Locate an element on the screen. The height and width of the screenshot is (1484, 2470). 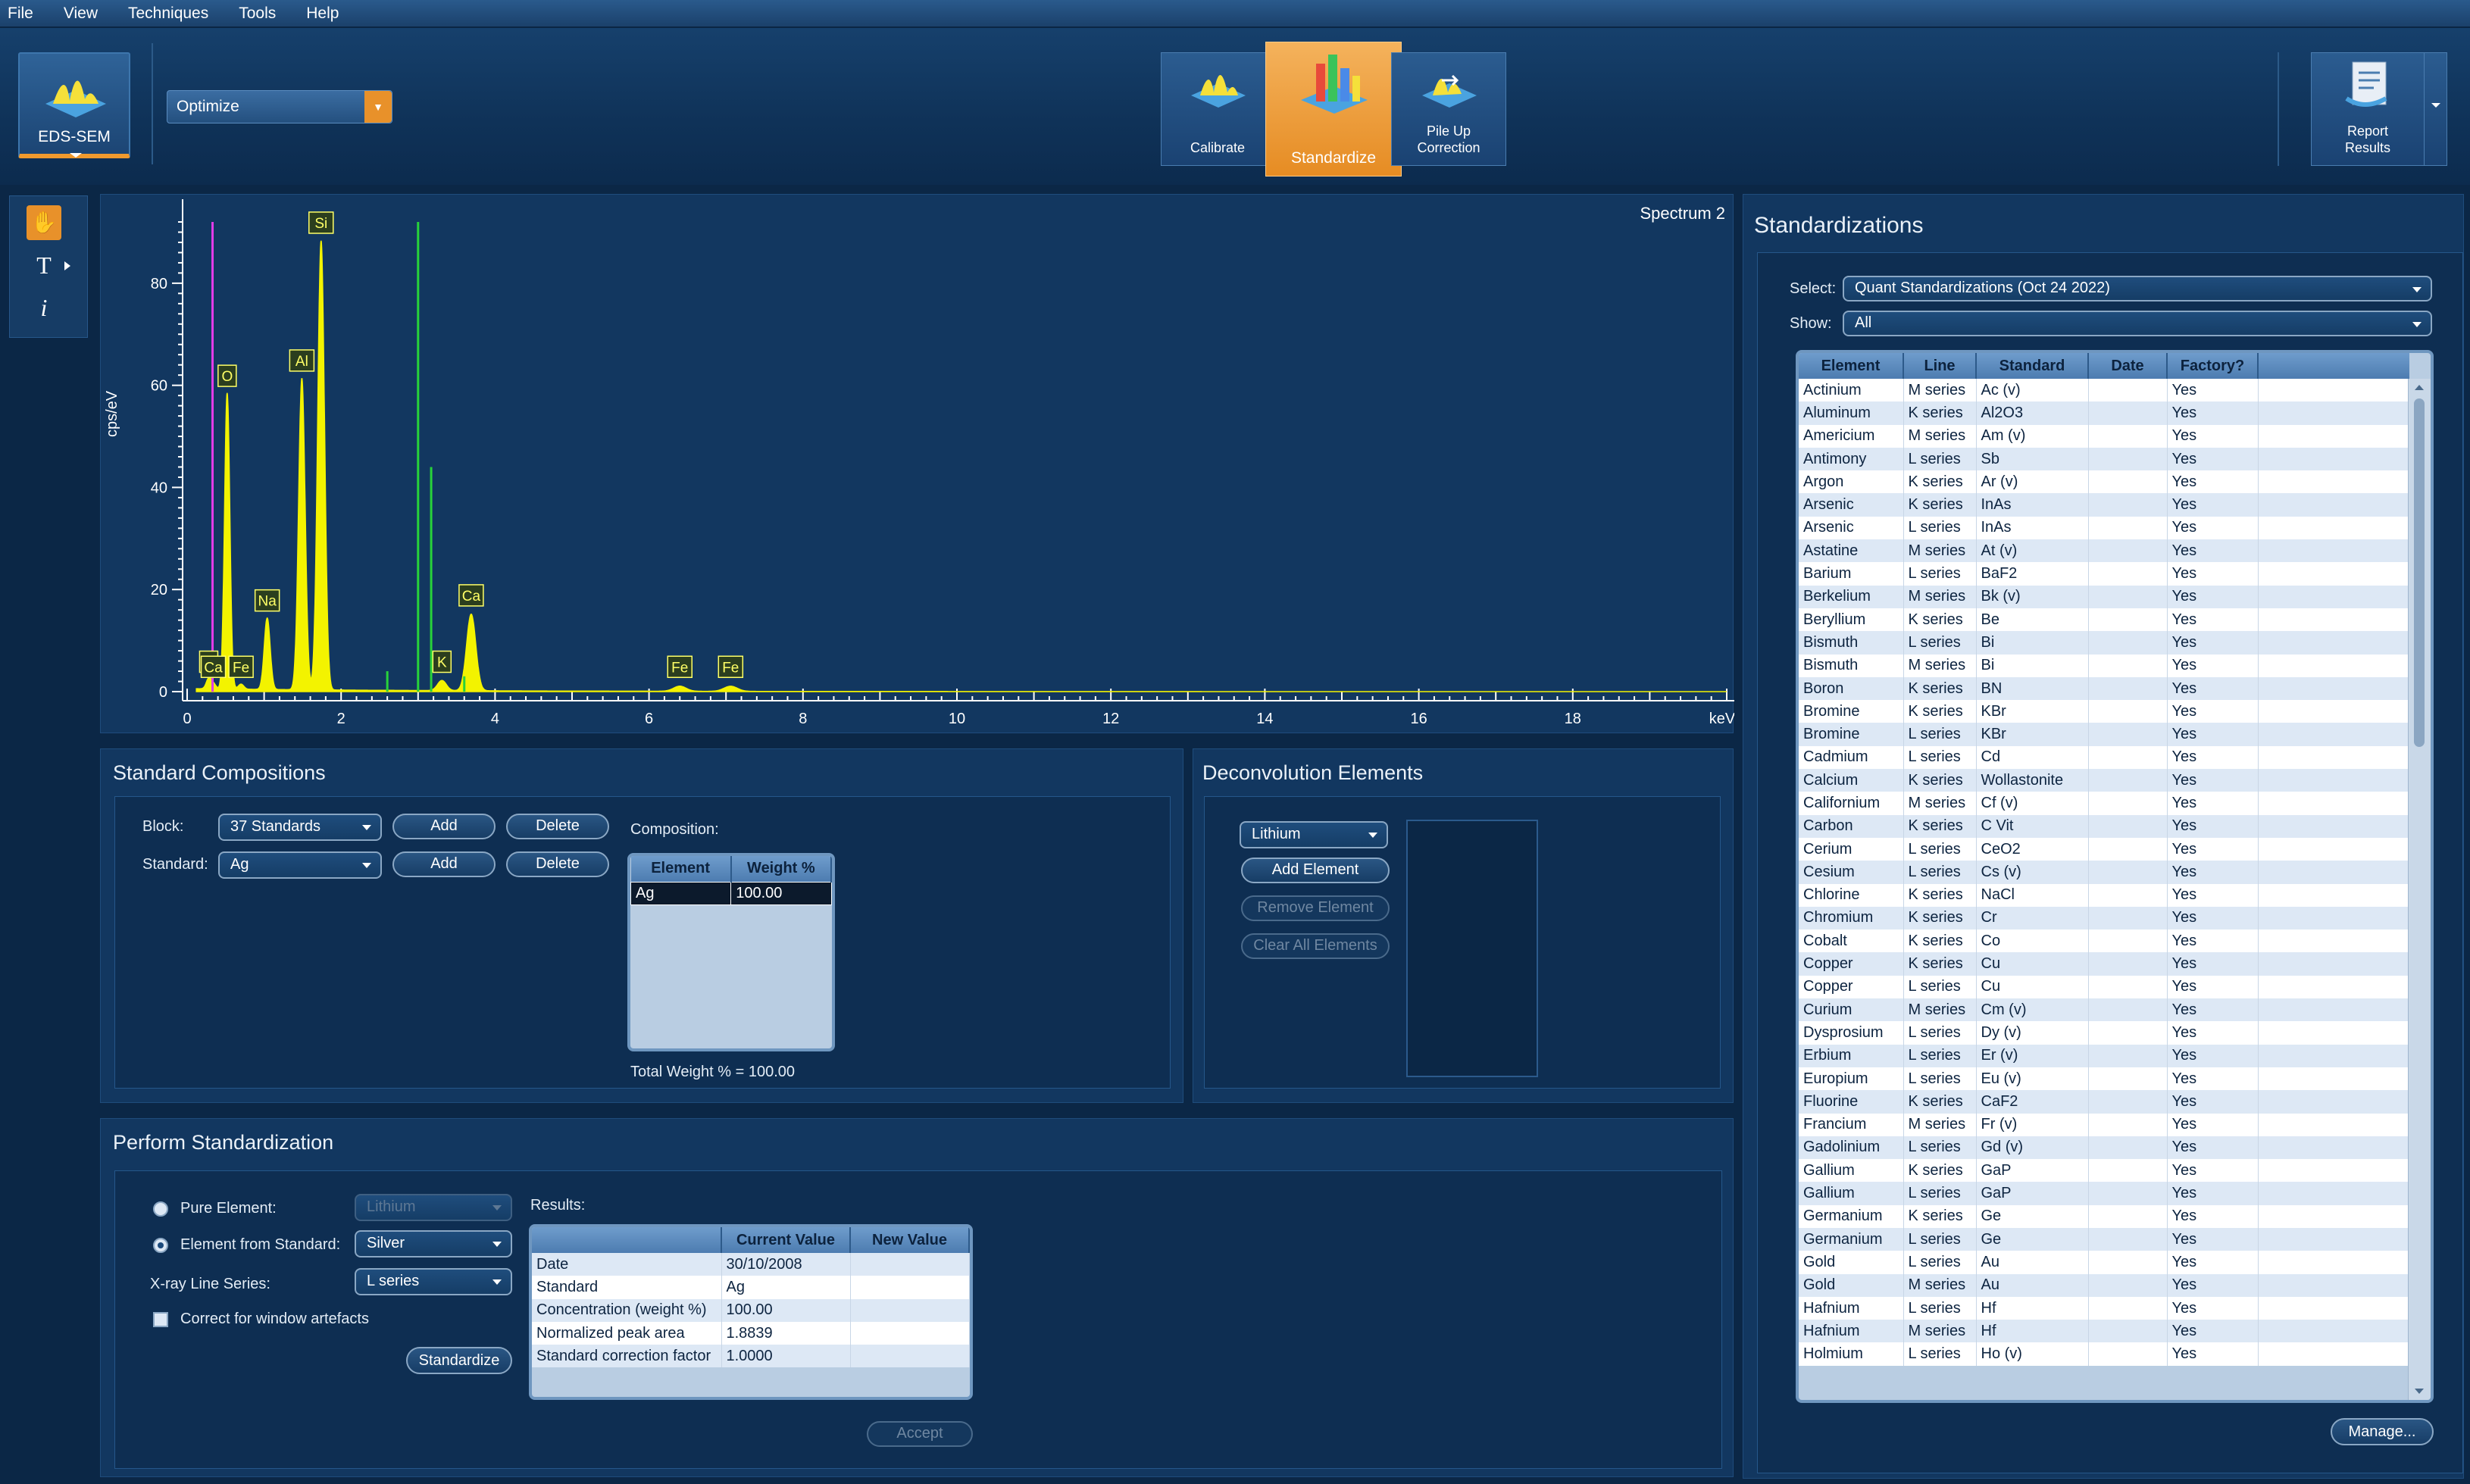
table-row: Curium M series Cm (v) Yes is located at coordinates (2104, 1010).